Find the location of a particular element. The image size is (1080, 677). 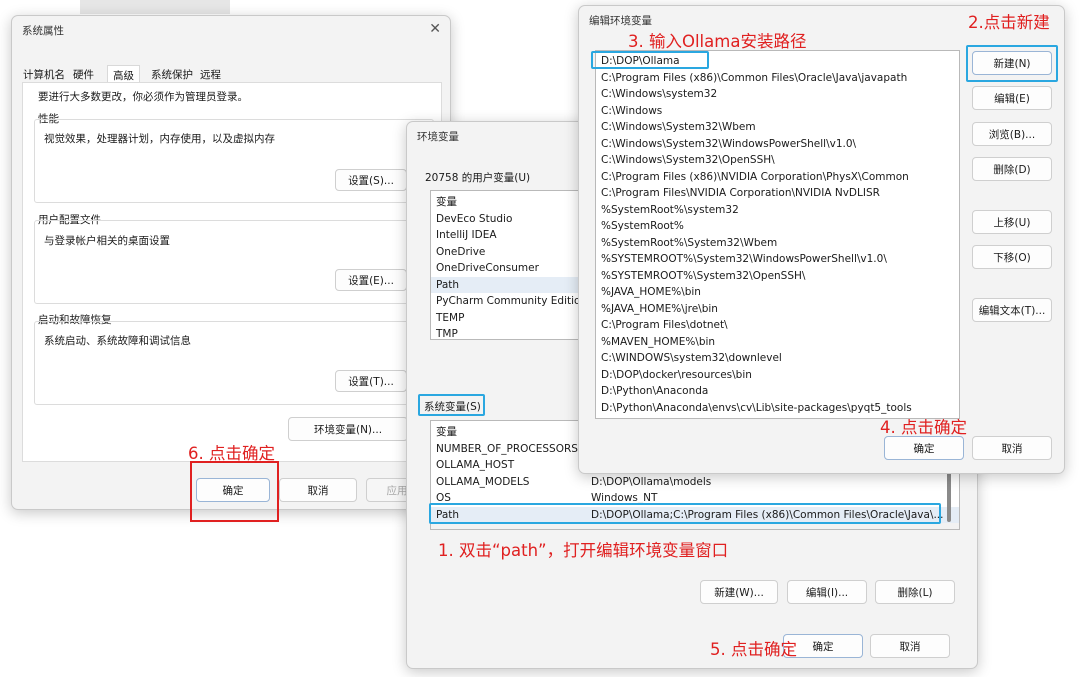

var-value: D:\DOP\Ollama\models is located at coordinates (651, 481).